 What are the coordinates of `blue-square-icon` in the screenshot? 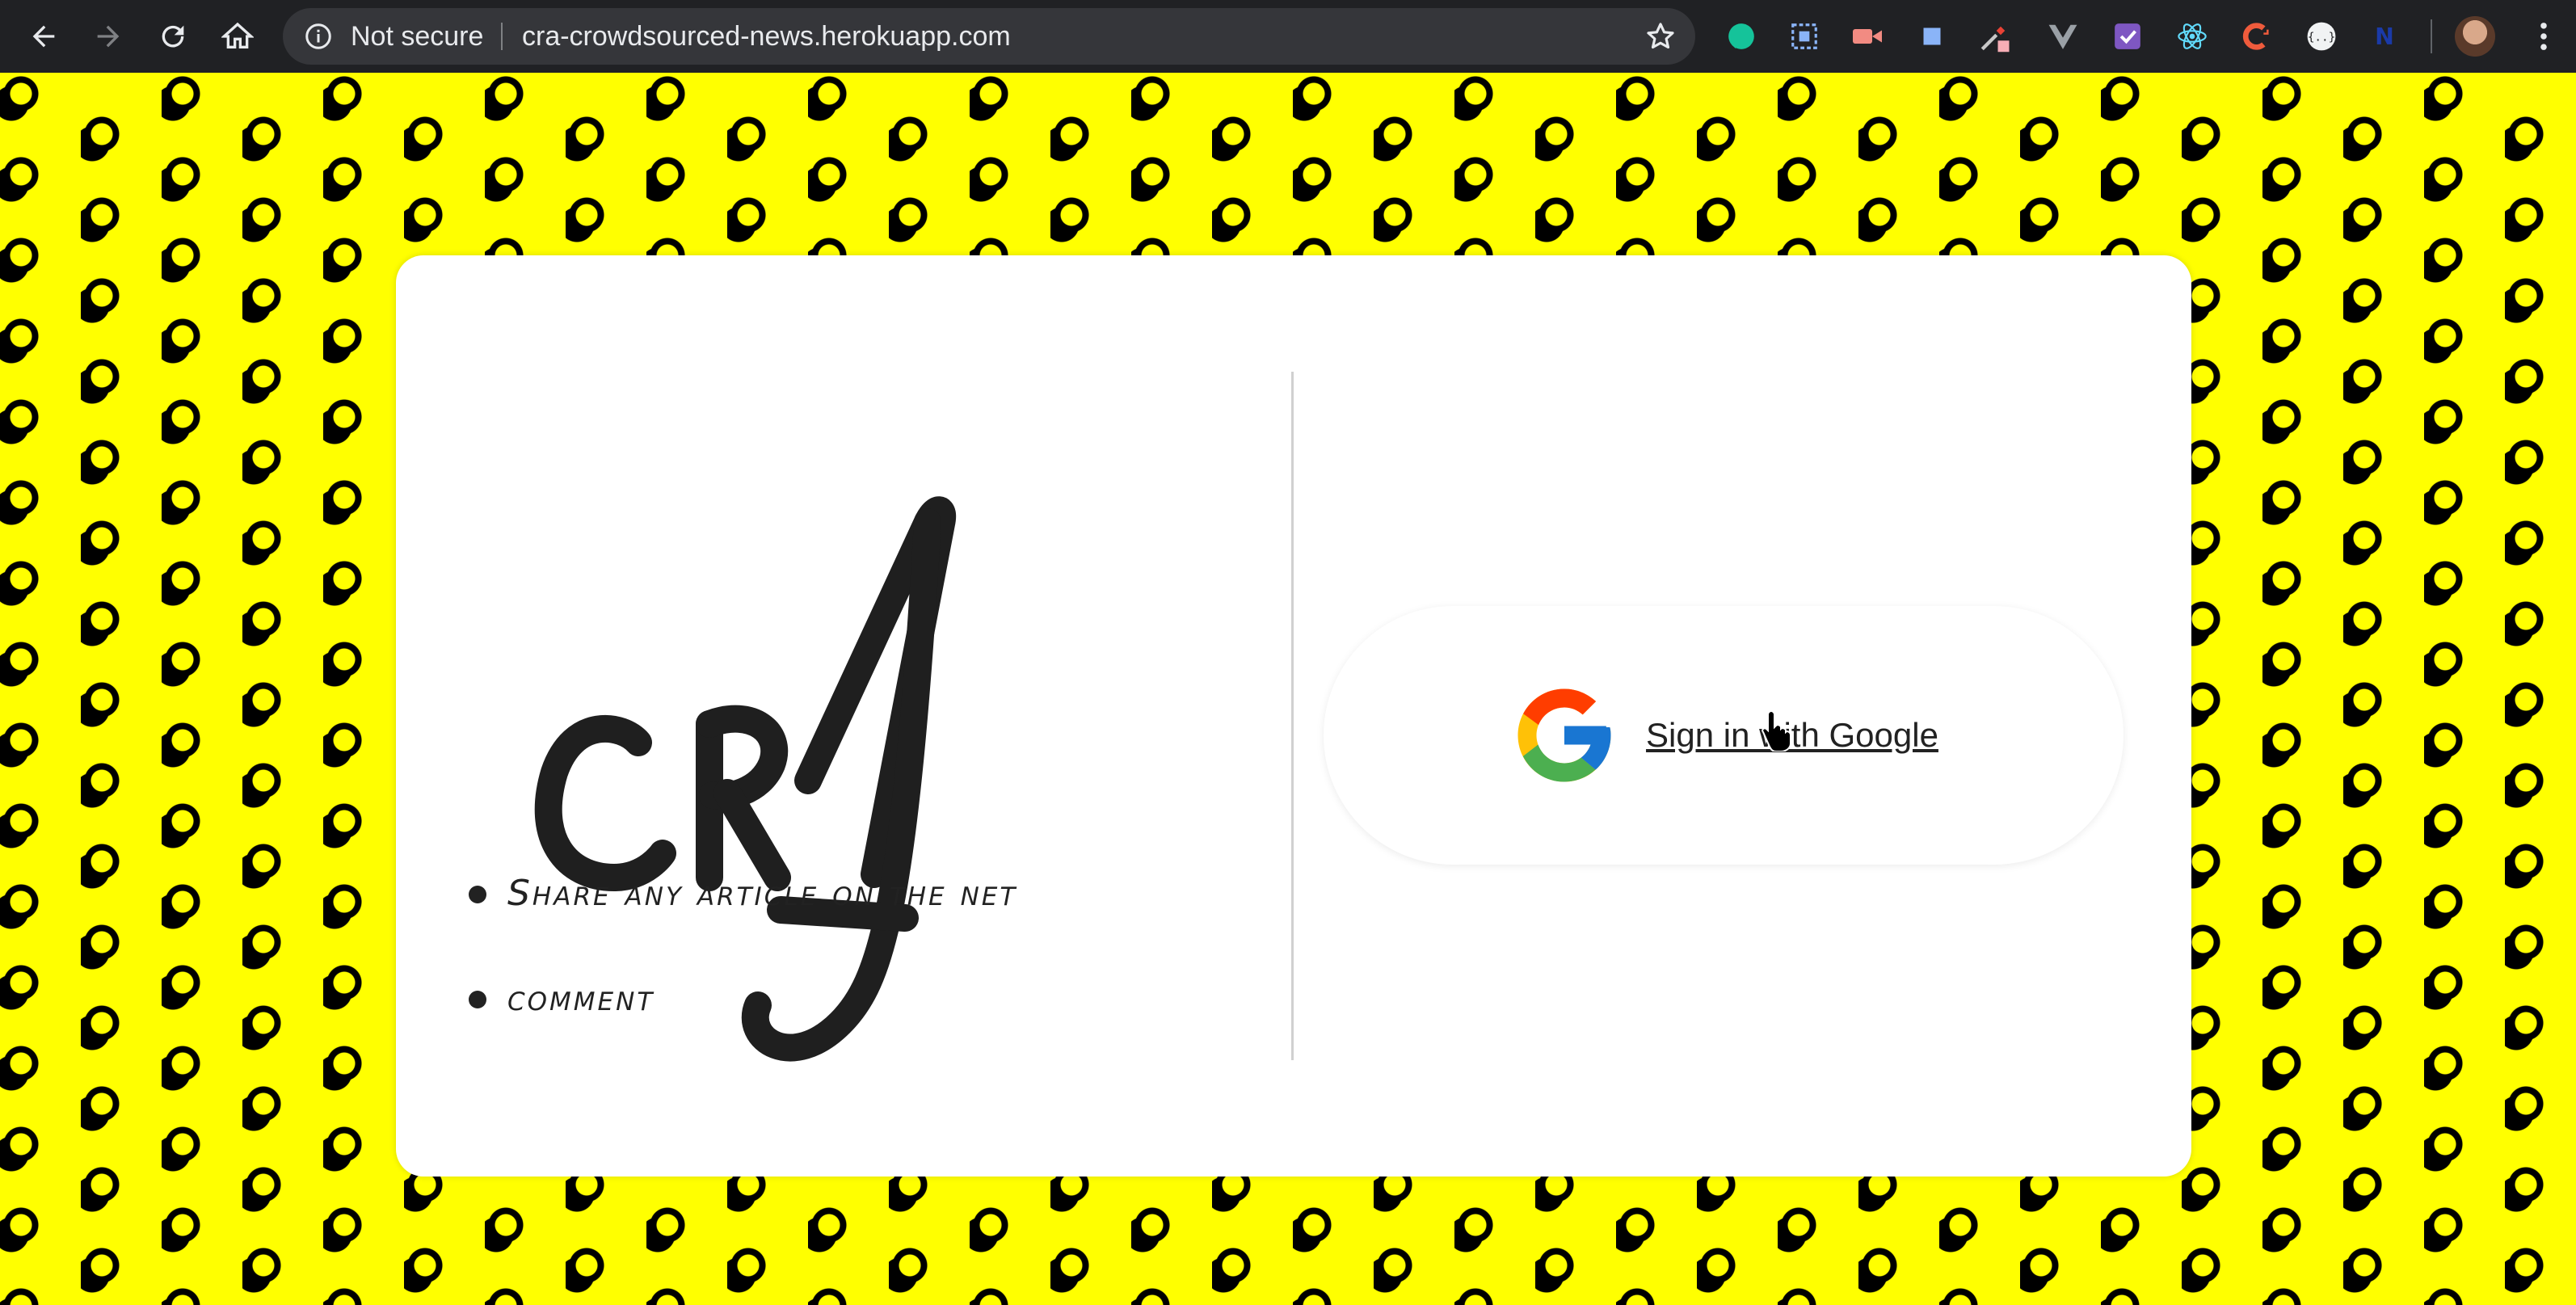 It's located at (1932, 36).